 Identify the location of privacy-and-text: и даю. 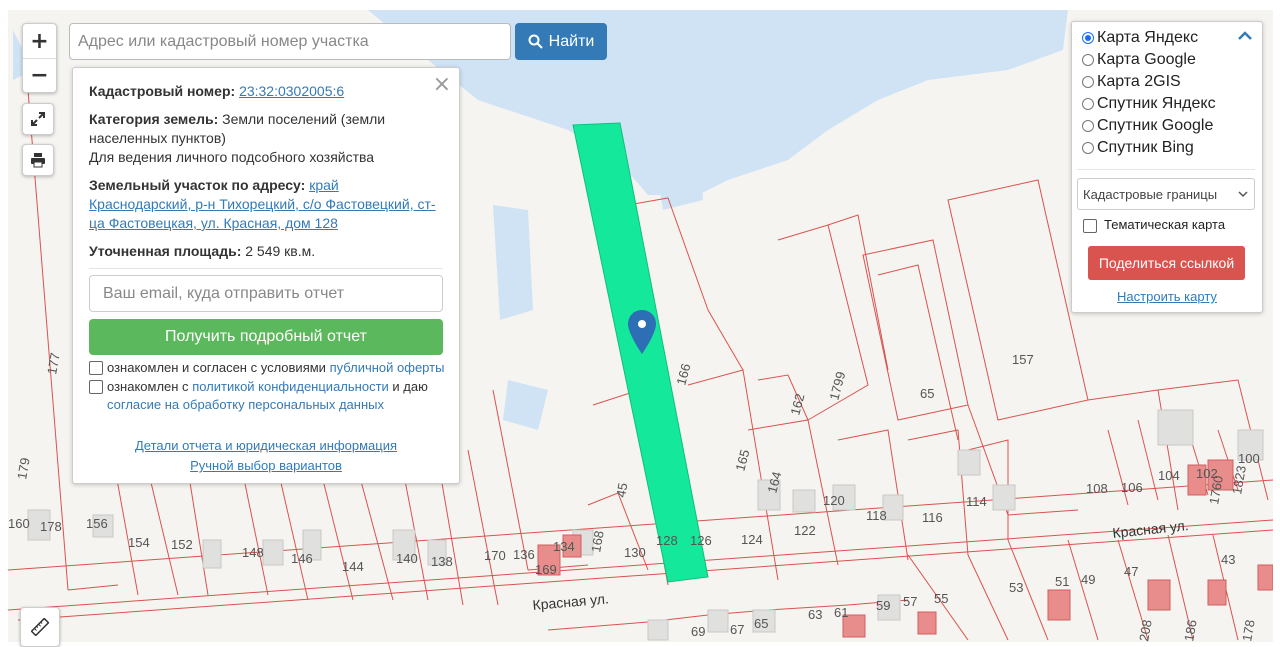
(410, 386).